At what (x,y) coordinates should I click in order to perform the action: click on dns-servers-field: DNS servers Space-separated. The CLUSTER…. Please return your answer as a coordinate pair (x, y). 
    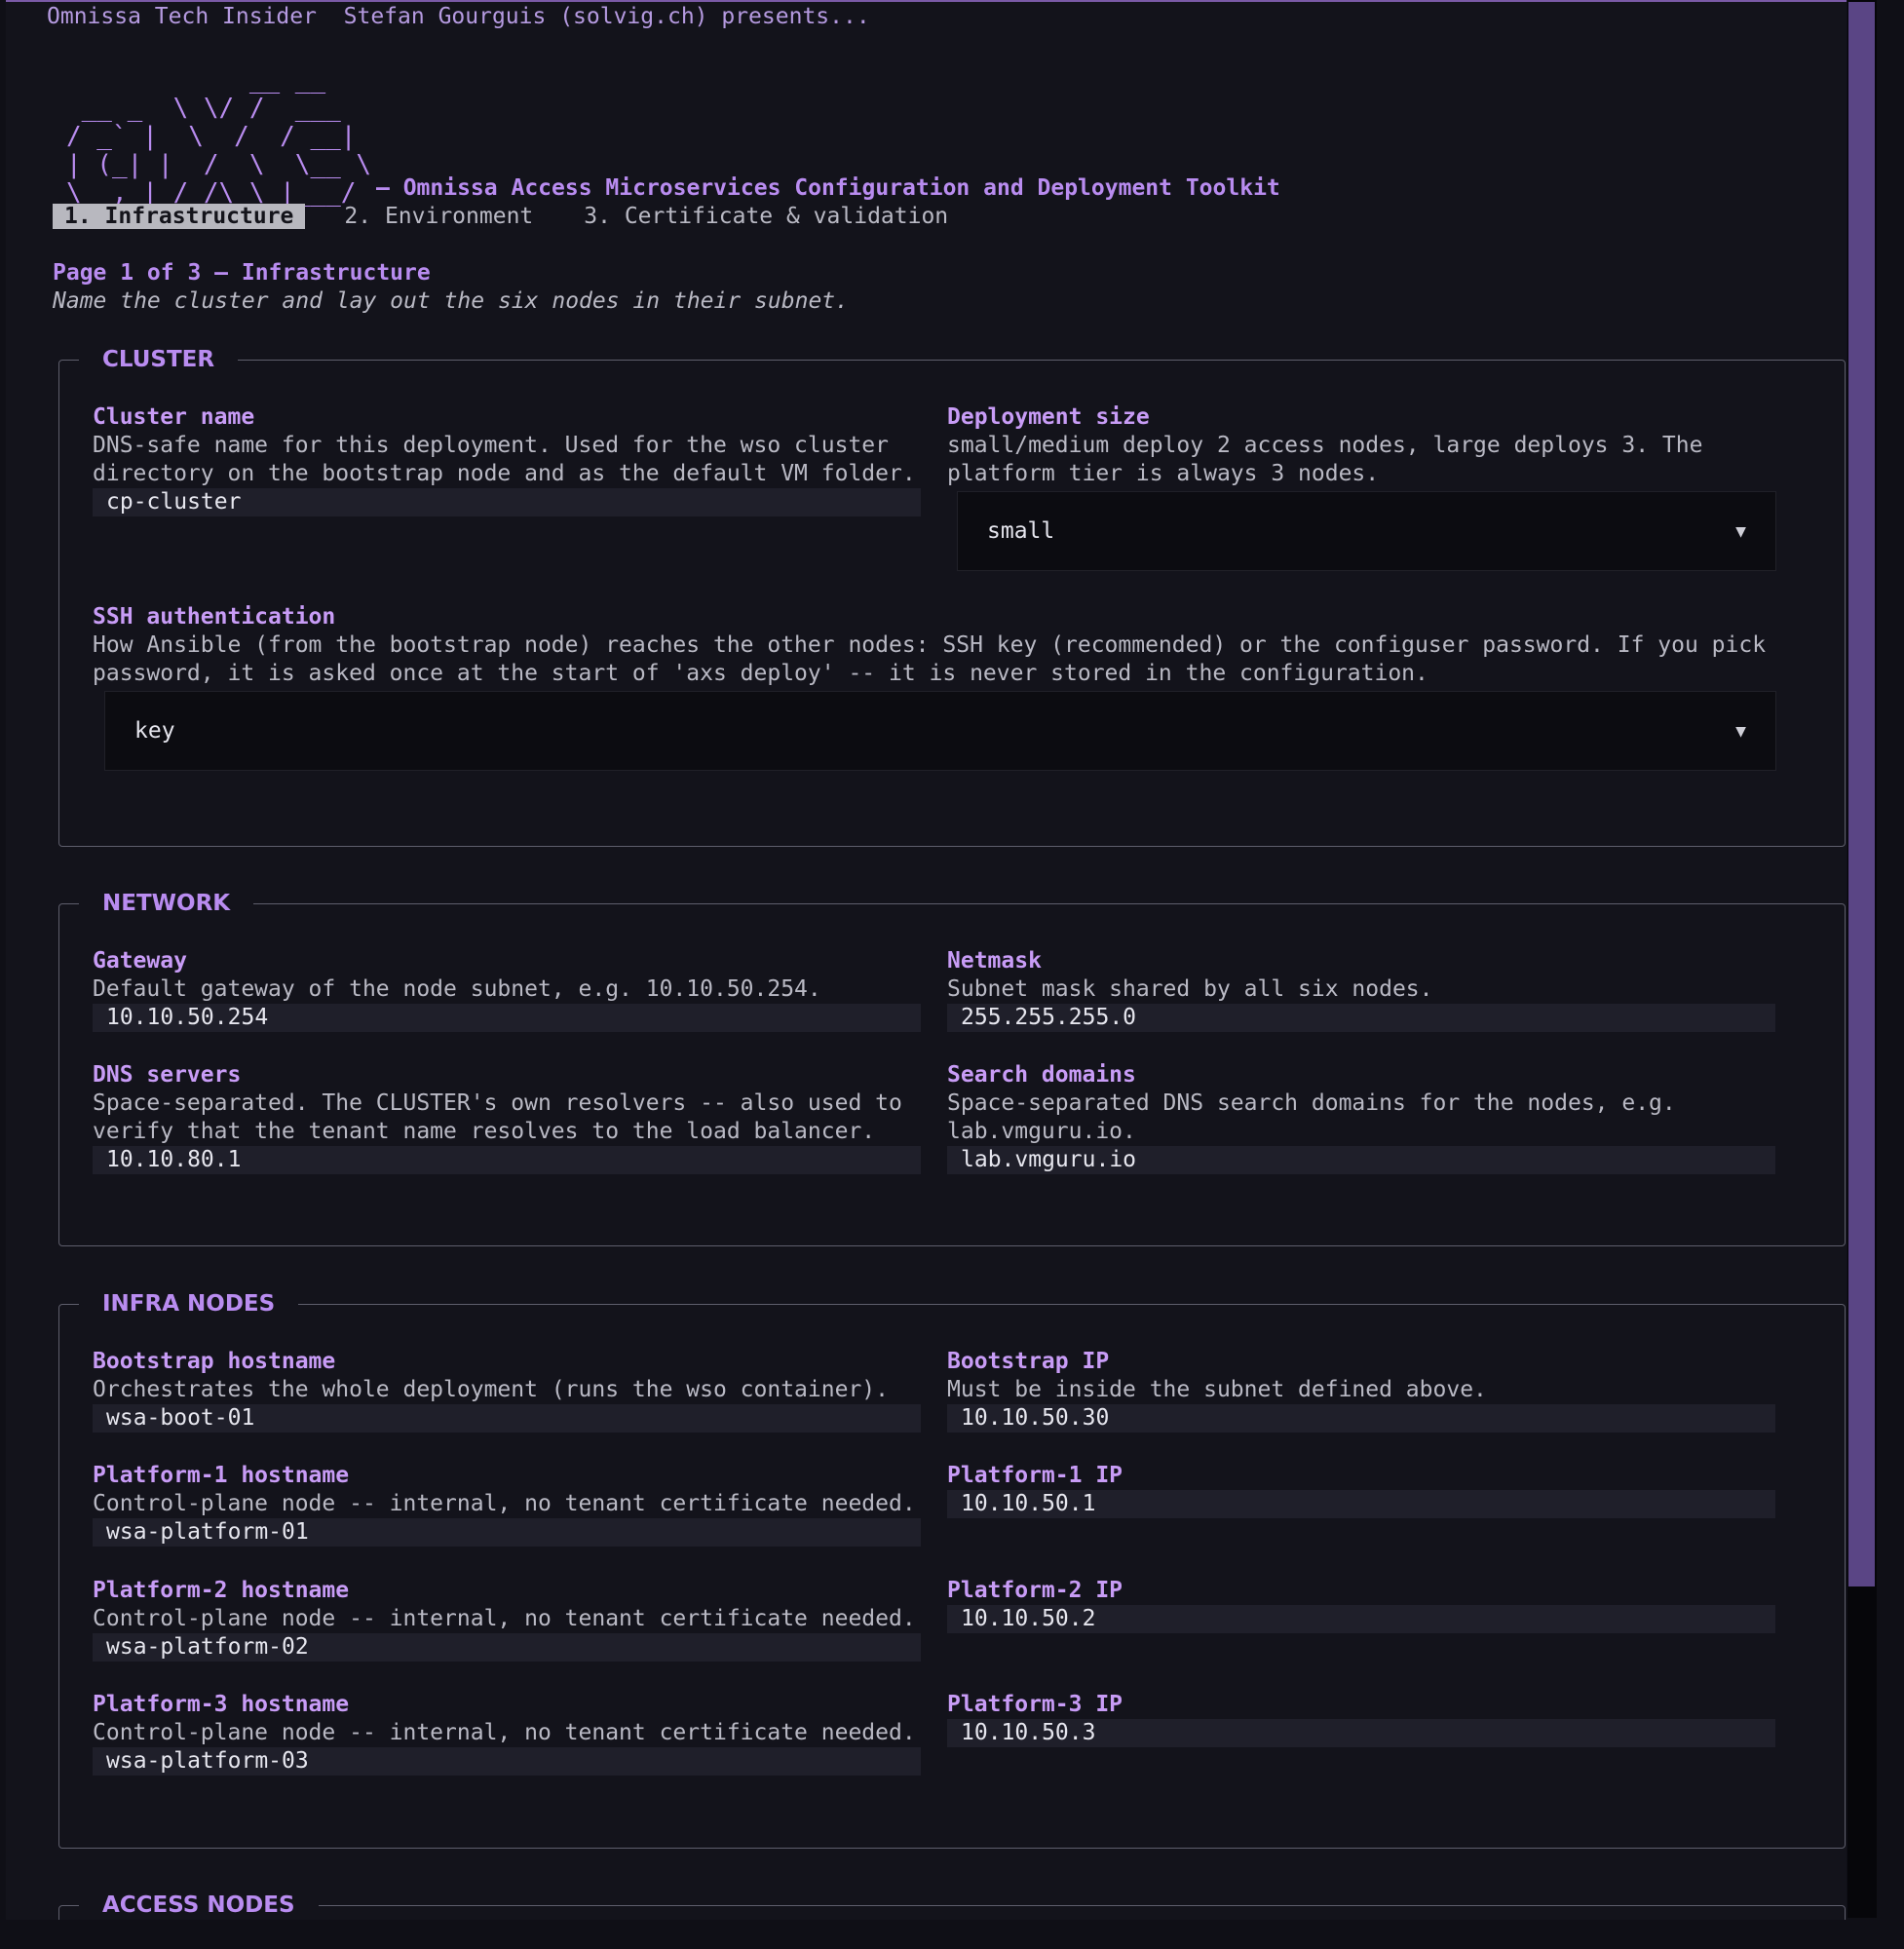
    Looking at the image, I should click on (507, 1117).